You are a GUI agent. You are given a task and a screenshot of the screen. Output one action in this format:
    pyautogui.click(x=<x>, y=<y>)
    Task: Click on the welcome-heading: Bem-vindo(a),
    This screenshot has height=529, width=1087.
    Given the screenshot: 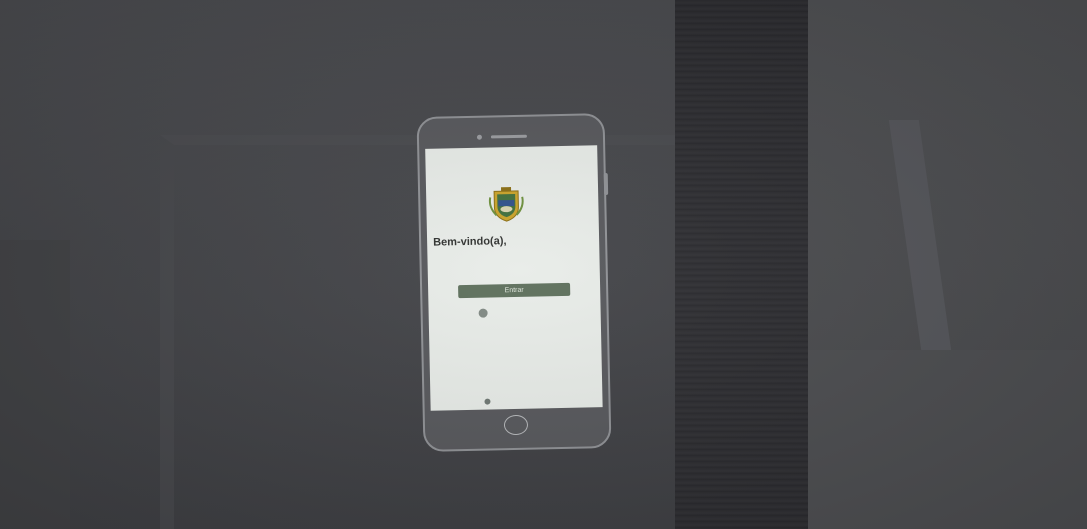 What is the action you would take?
    pyautogui.click(x=470, y=242)
    